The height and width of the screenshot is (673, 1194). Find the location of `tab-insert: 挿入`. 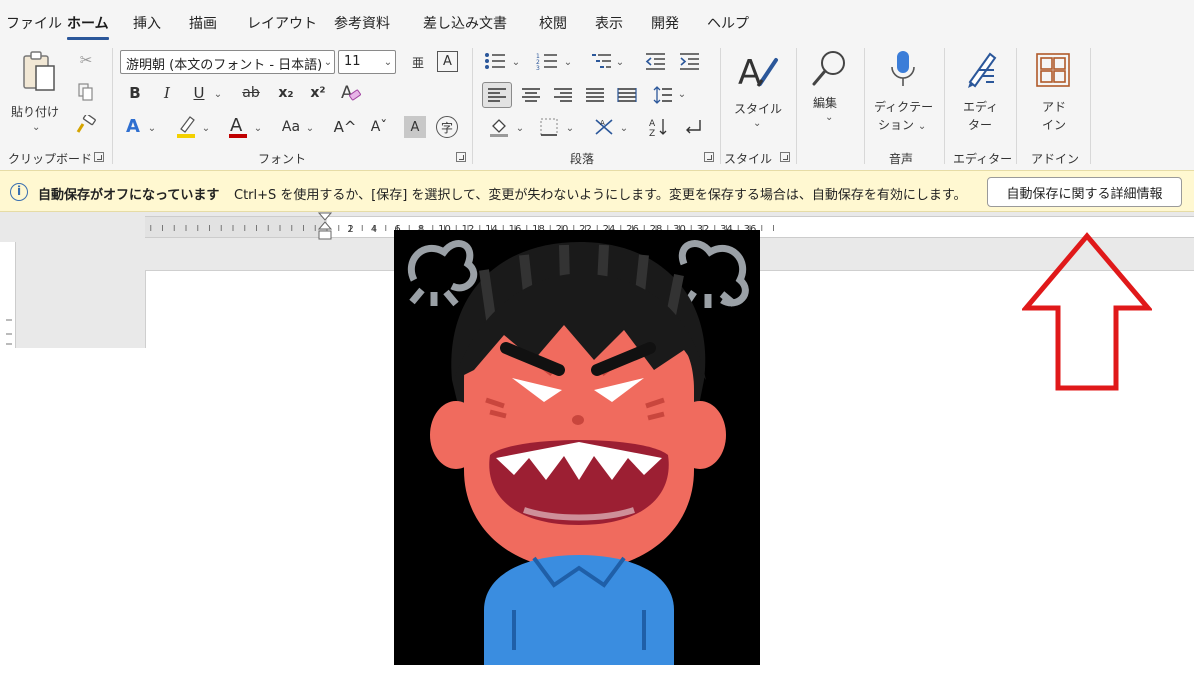

tab-insert: 挿入 is located at coordinates (147, 23).